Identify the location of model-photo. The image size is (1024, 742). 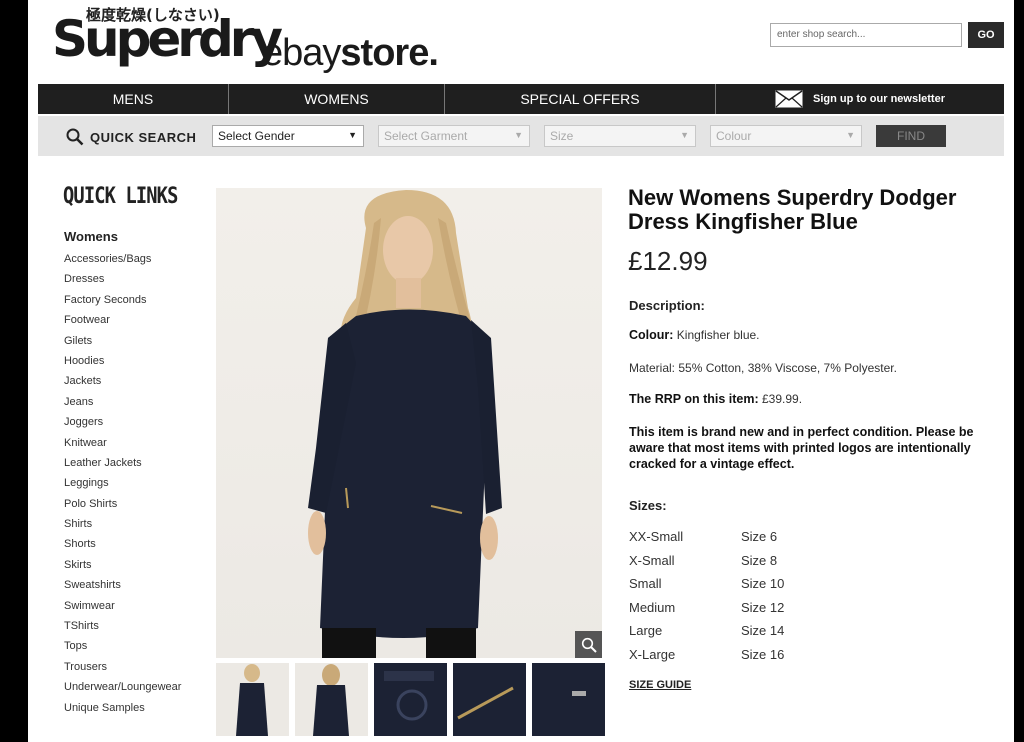
(405, 424).